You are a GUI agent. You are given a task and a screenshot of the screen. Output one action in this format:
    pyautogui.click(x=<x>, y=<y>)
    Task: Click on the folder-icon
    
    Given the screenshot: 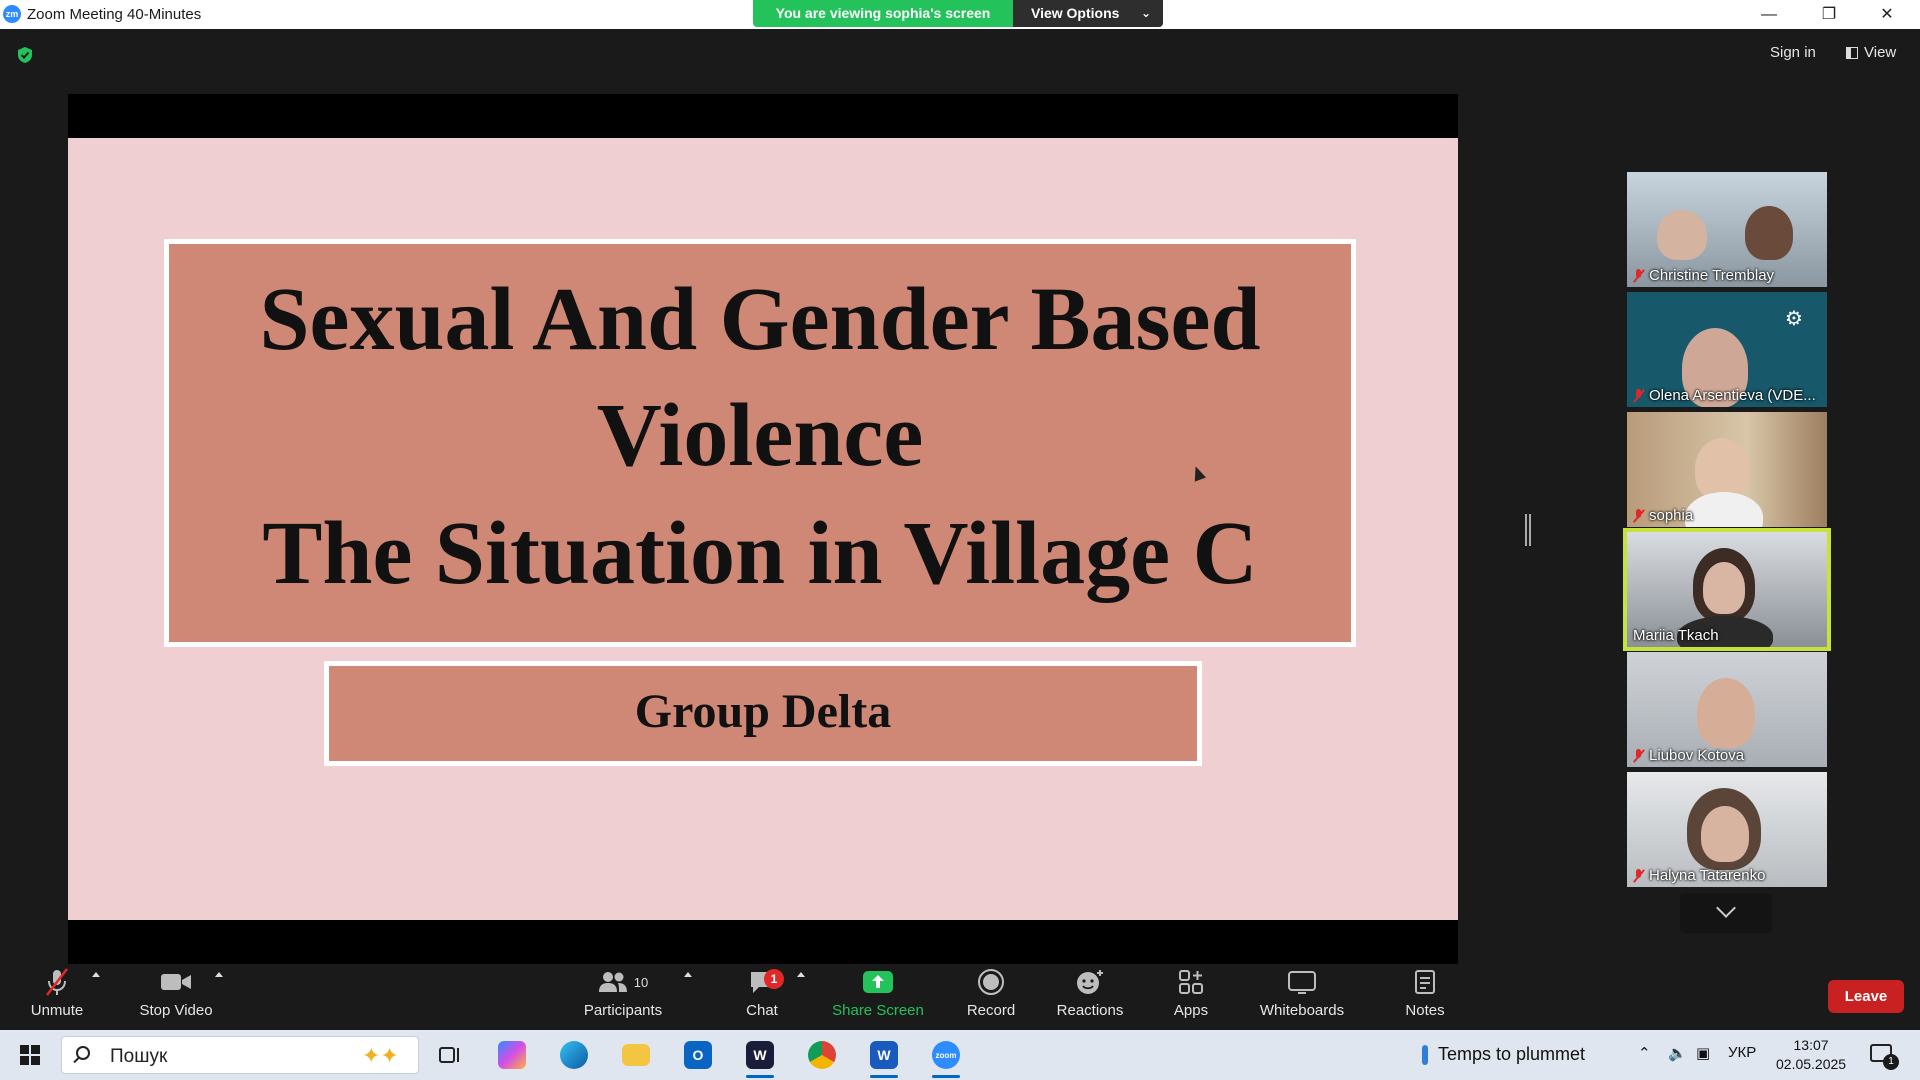 What is the action you would take?
    pyautogui.click(x=636, y=1055)
    